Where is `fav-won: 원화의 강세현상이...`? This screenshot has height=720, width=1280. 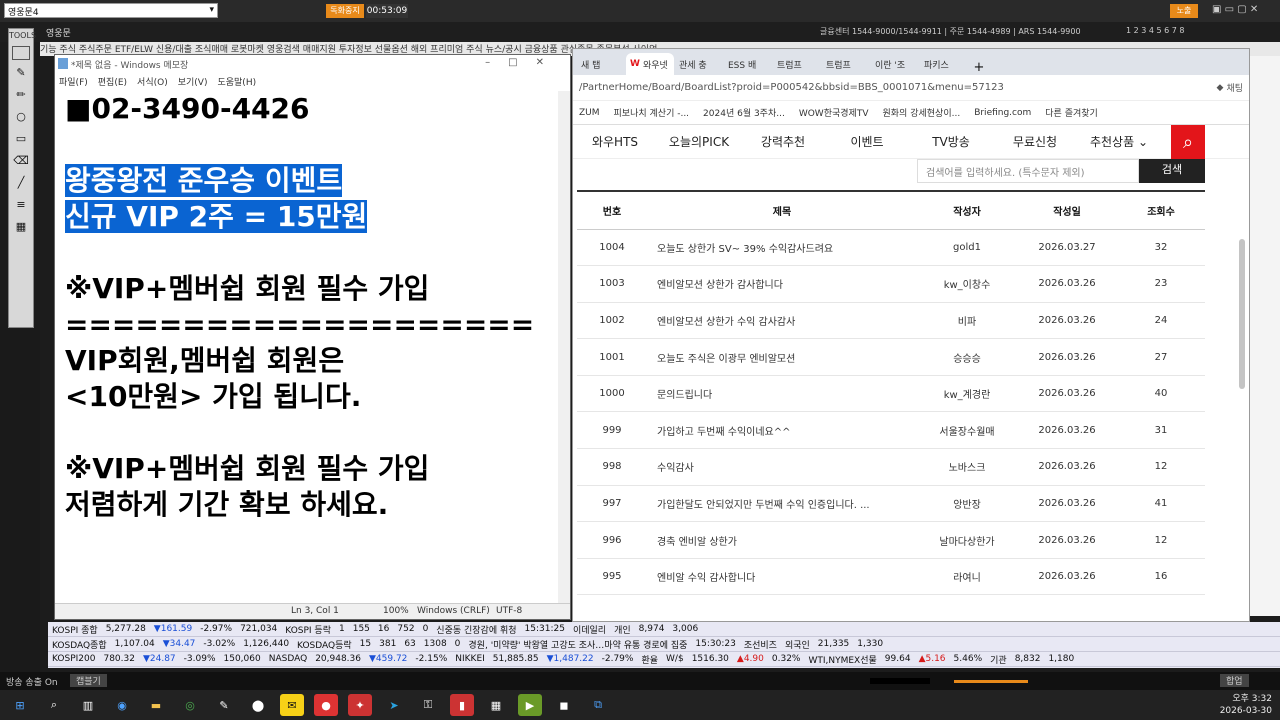 fav-won: 원화의 강세현상이... is located at coordinates (922, 112).